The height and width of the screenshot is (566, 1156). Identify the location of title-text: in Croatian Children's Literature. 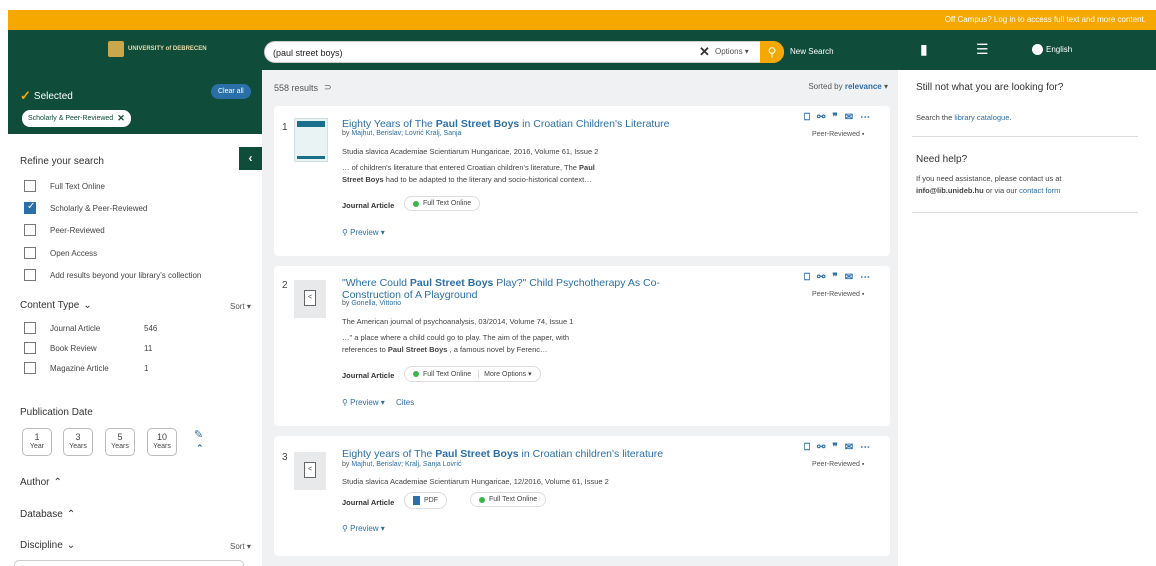
(594, 124).